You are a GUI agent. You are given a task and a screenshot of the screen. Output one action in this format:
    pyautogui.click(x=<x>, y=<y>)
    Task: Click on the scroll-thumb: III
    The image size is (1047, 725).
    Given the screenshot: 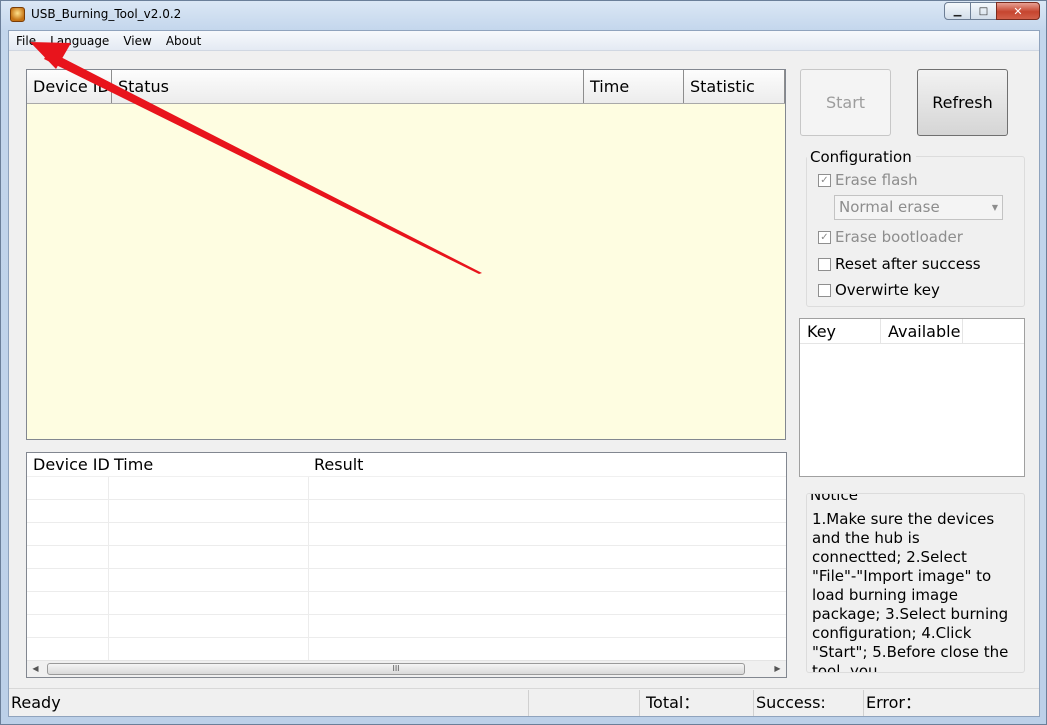 What is the action you would take?
    pyautogui.click(x=396, y=669)
    